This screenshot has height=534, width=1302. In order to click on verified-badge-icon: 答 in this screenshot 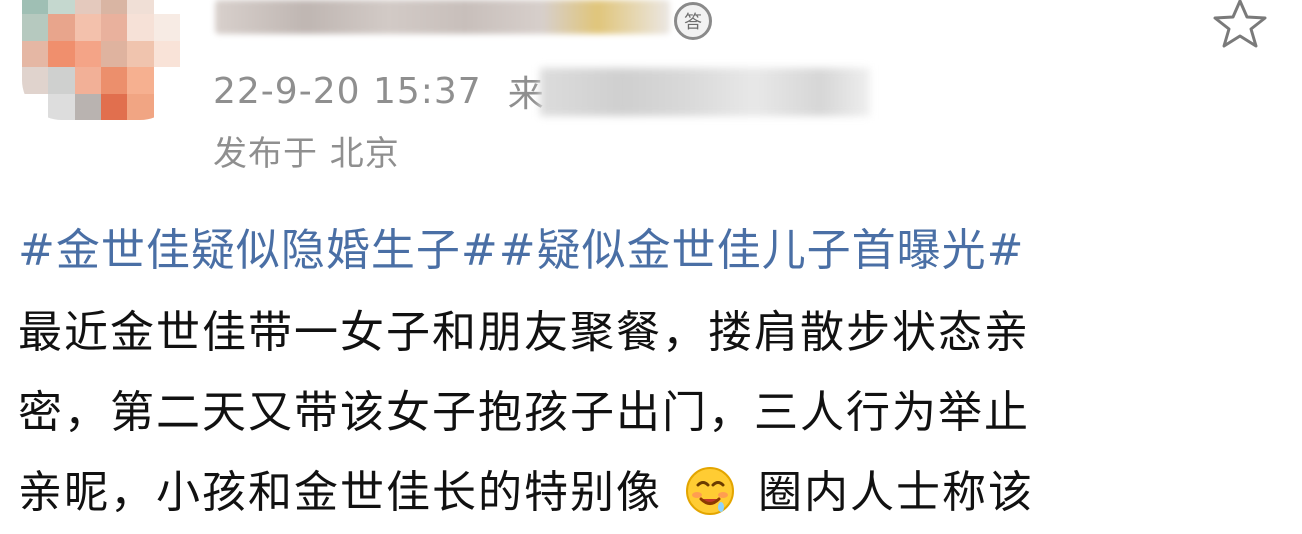, I will do `click(693, 21)`.